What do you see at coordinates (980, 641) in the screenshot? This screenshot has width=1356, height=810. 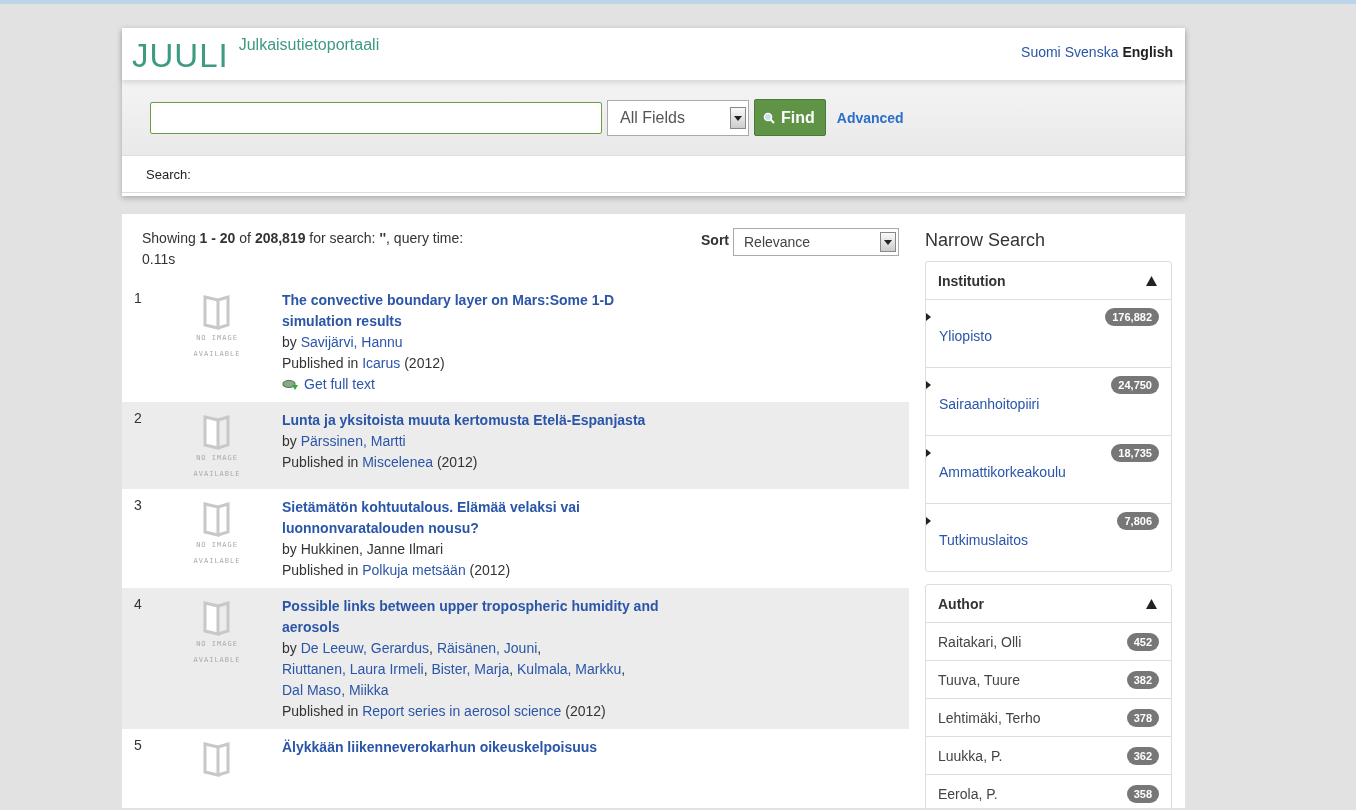 I see `facet-item: Raitakari, Olli` at bounding box center [980, 641].